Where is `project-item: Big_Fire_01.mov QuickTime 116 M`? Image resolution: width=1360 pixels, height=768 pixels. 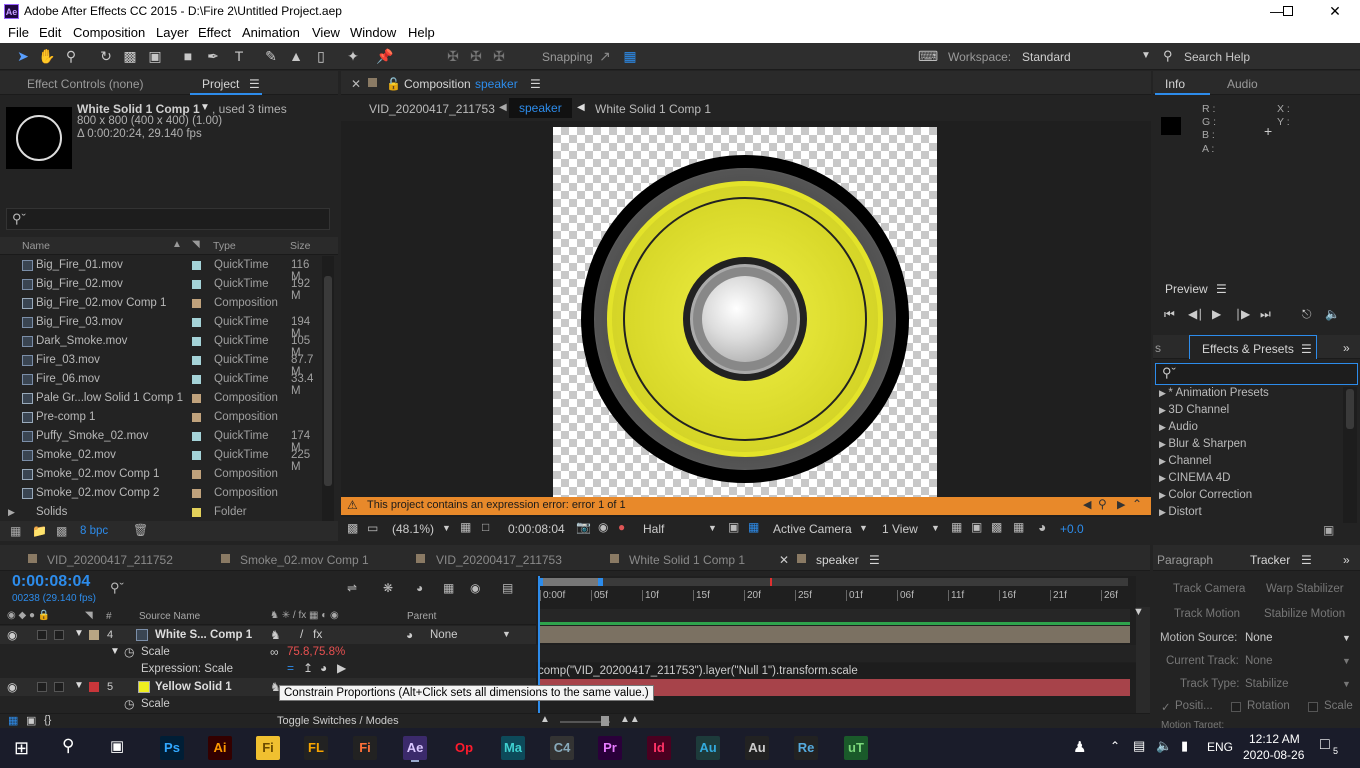 project-item: Big_Fire_01.mov QuickTime 116 M is located at coordinates (160, 269).